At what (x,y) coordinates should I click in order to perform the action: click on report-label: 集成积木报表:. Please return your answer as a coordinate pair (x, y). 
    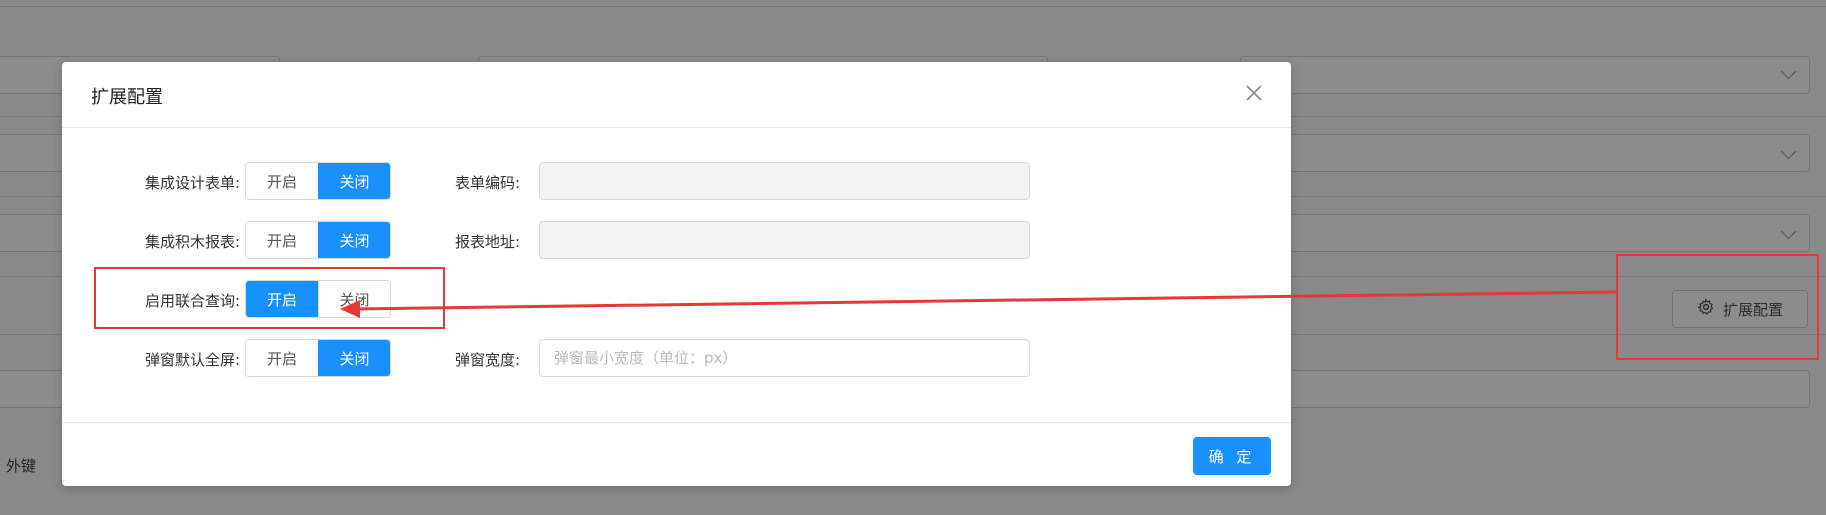
    Looking at the image, I should click on (192, 242).